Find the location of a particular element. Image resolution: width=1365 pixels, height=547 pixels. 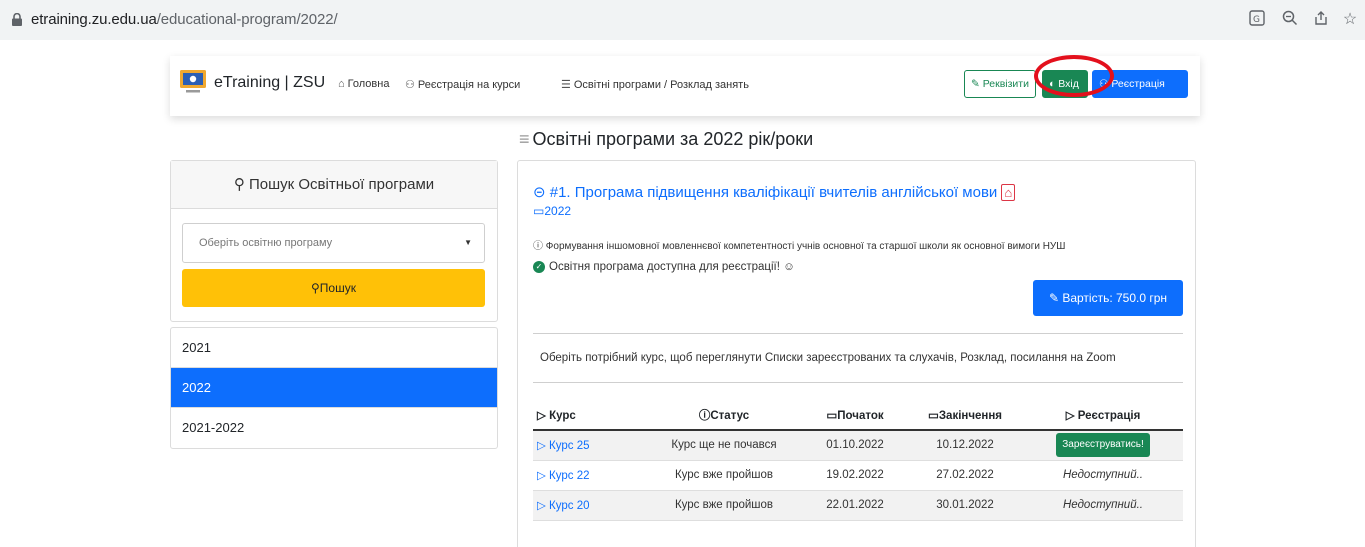

program-year-text: 2022 is located at coordinates (558, 211).